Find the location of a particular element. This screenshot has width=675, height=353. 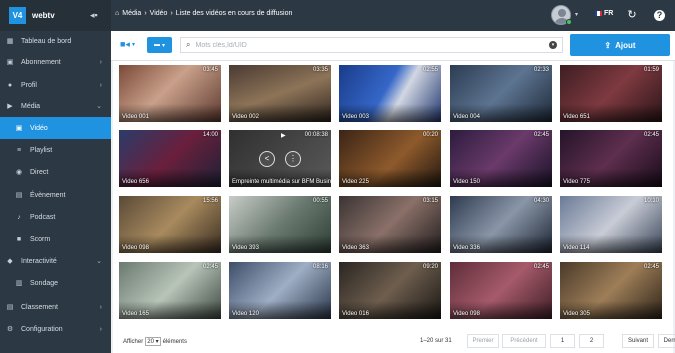

sidebar-item-label: Interactivité is located at coordinates (39, 261).